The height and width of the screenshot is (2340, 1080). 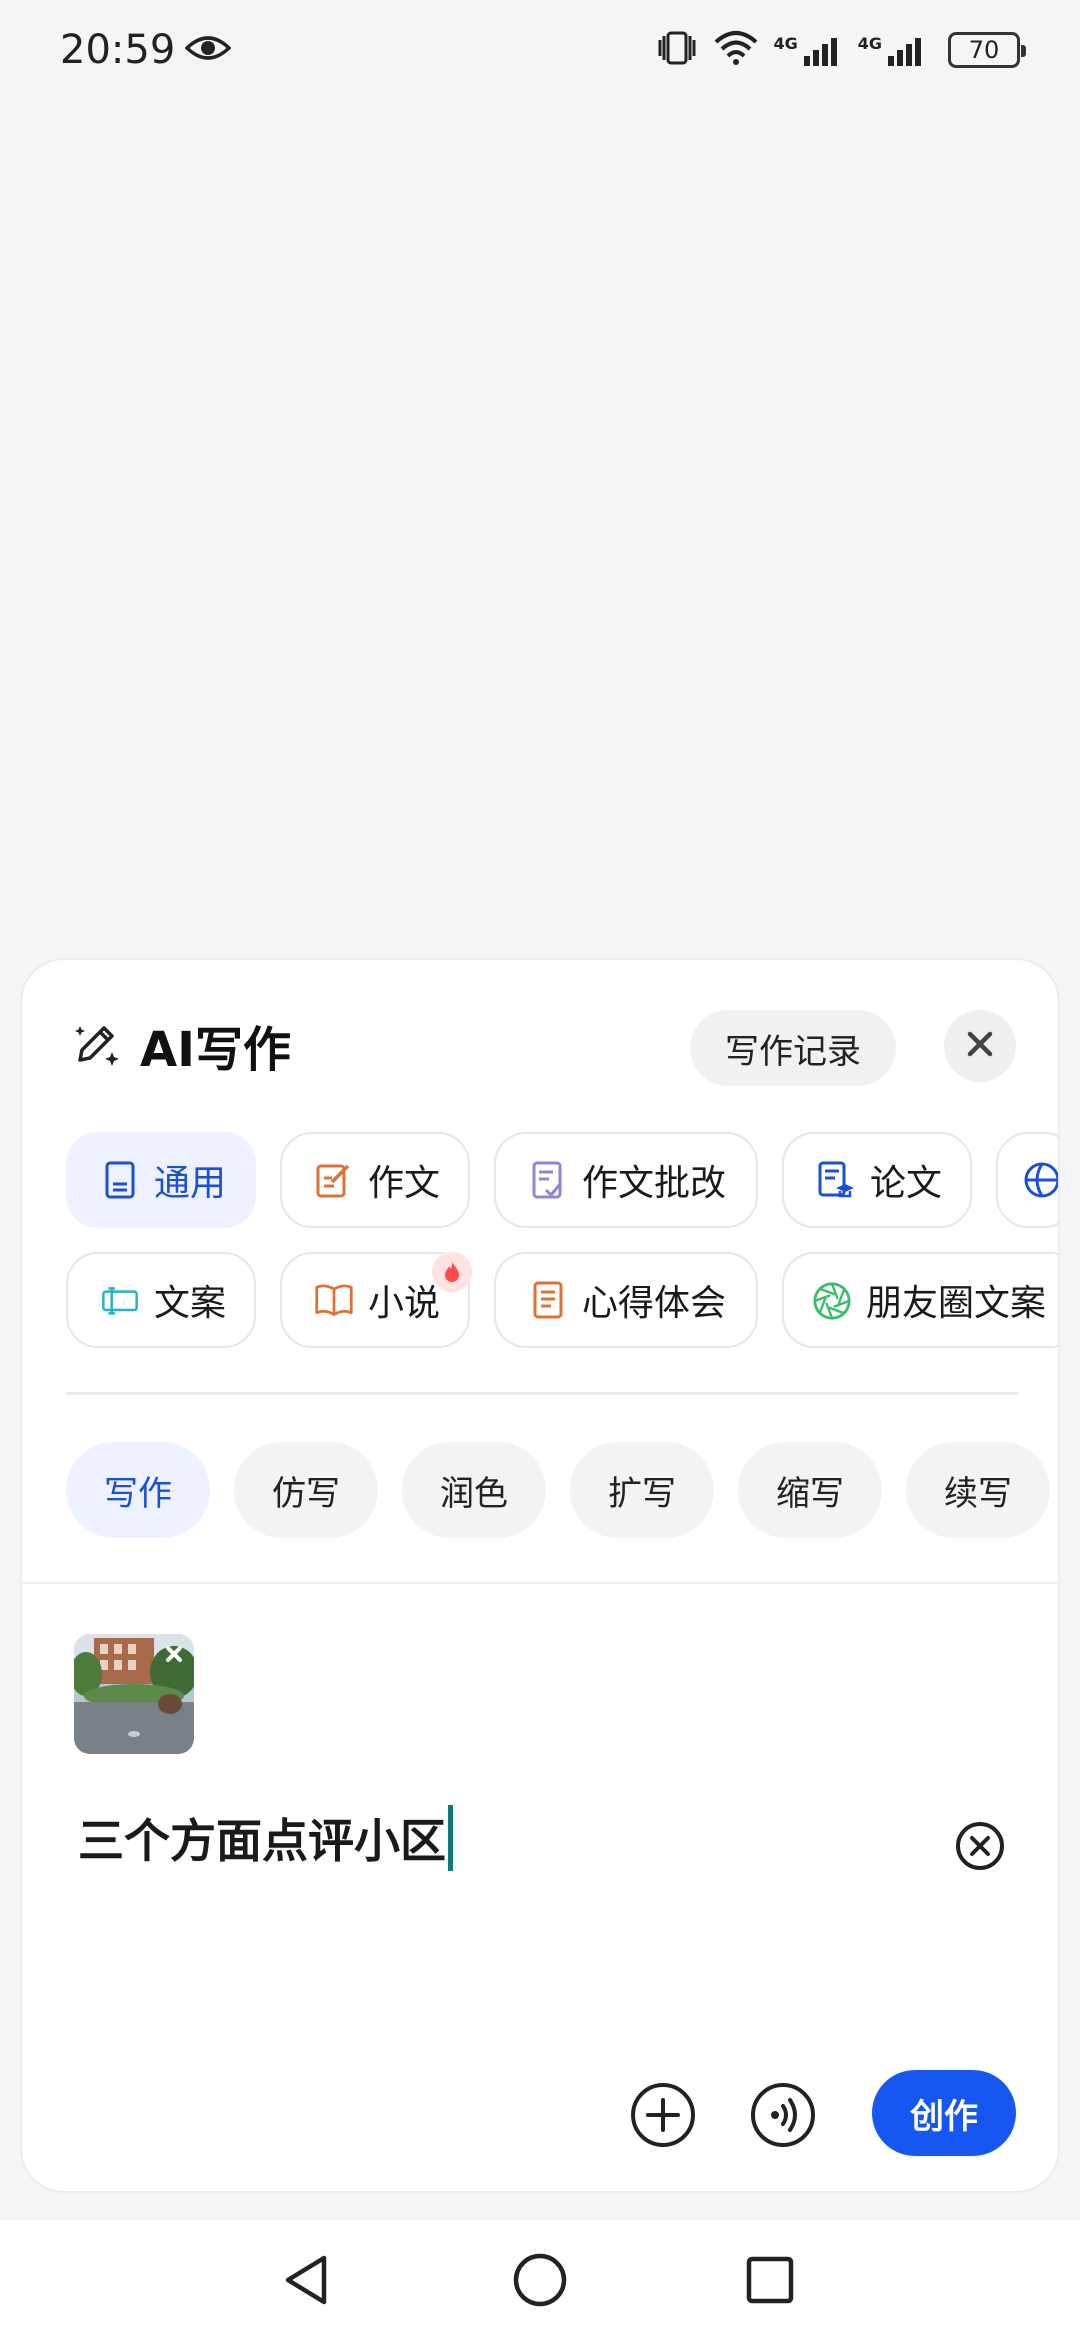 I want to click on battery-indicator: 70, so click(x=987, y=50).